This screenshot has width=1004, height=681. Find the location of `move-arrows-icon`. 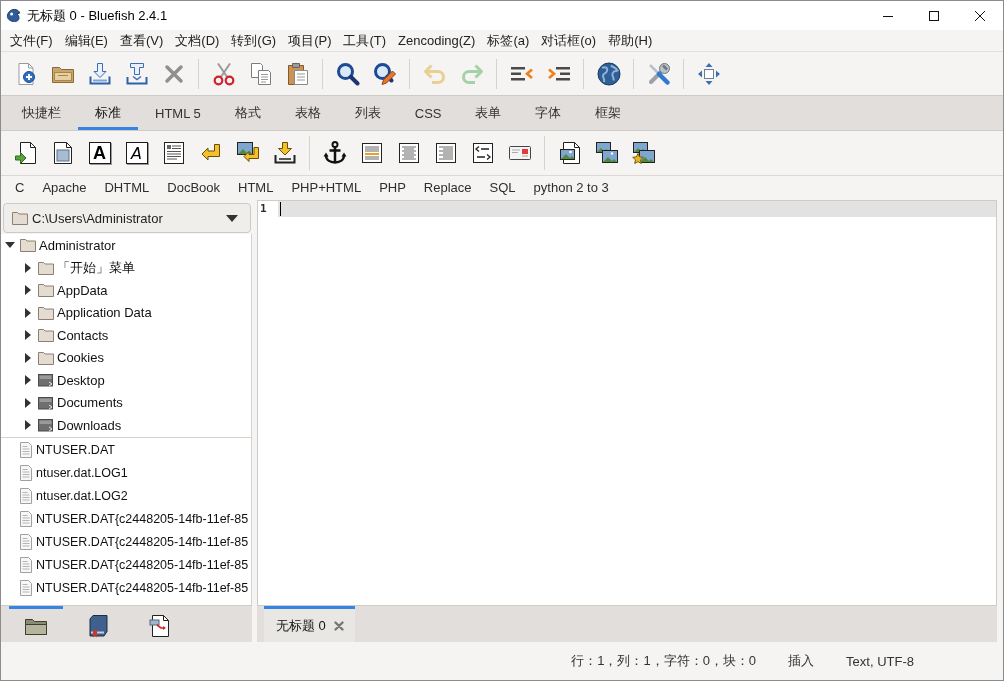

move-arrows-icon is located at coordinates (708, 73).